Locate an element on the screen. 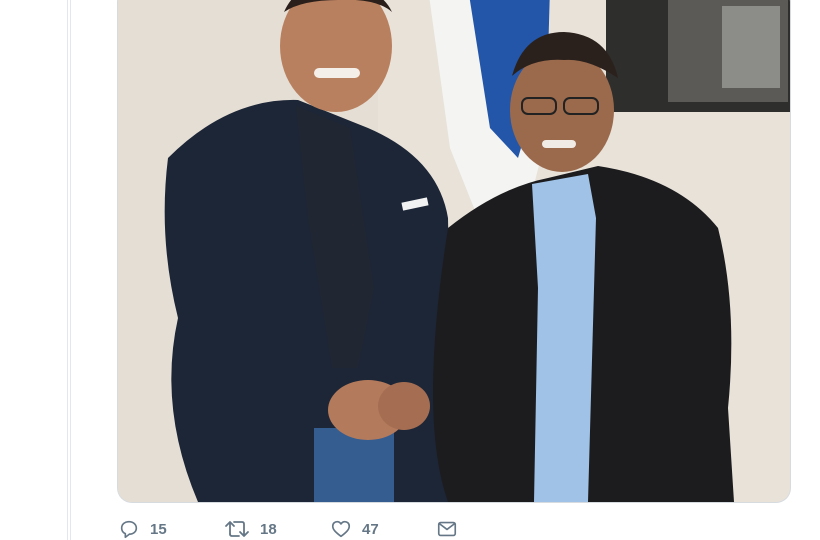 The height and width of the screenshot is (540, 820). like-button: 47 is located at coordinates (383, 529).